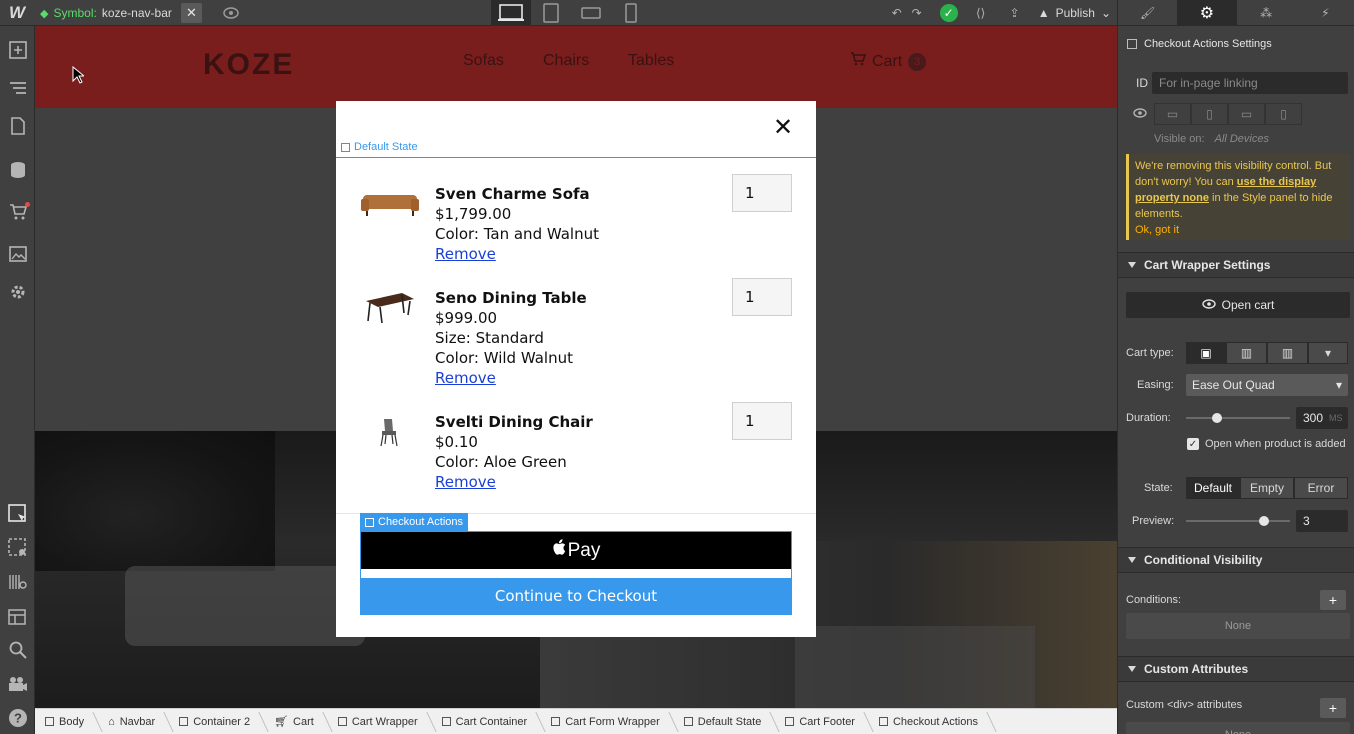  I want to click on cart-type-right-sidebar-icon: ▥, so click(1287, 353).